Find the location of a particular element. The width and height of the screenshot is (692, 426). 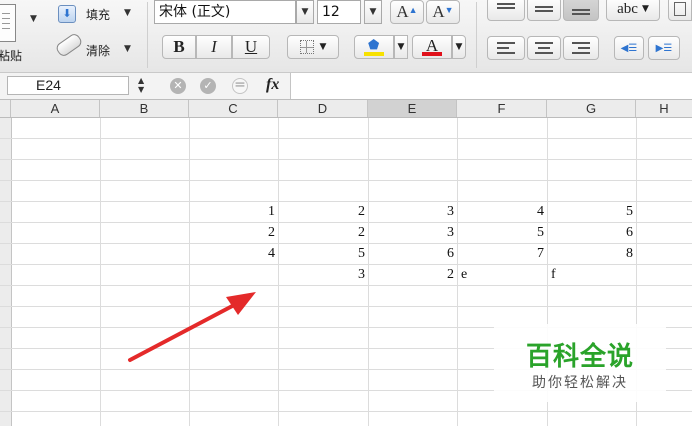

wrap-dropdown-arrow: ▼ is located at coordinates (645, 9).